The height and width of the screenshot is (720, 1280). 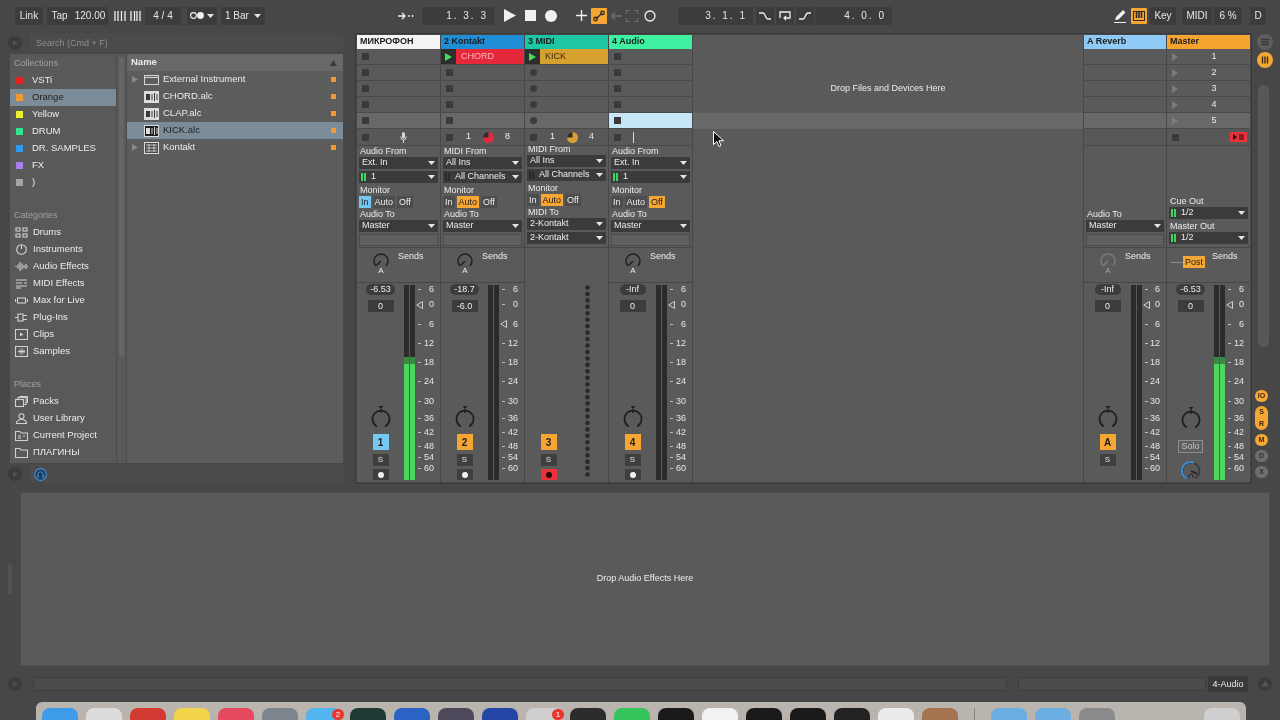 What do you see at coordinates (235, 113) in the screenshot?
I see `file-row: CLAP.alc` at bounding box center [235, 113].